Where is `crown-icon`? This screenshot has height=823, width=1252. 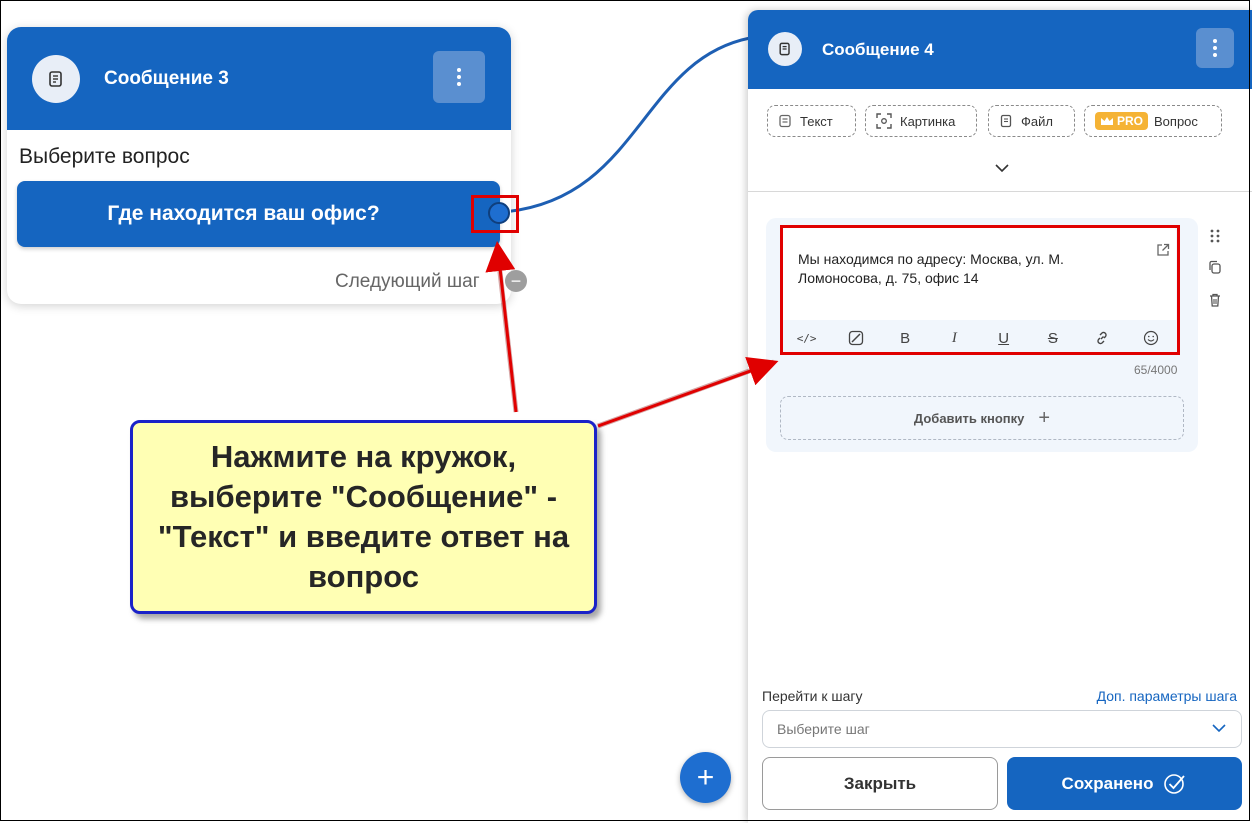 crown-icon is located at coordinates (1107, 121).